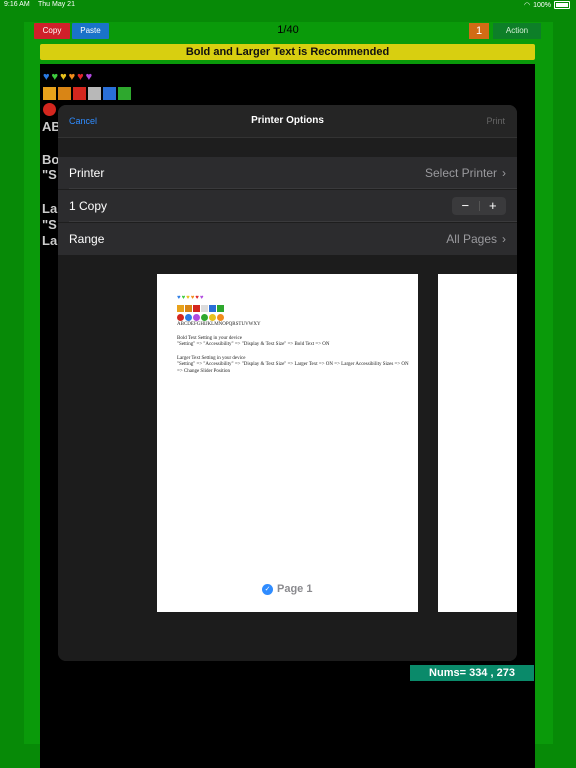 The height and width of the screenshot is (768, 576). I want to click on print-button: Print, so click(495, 121).